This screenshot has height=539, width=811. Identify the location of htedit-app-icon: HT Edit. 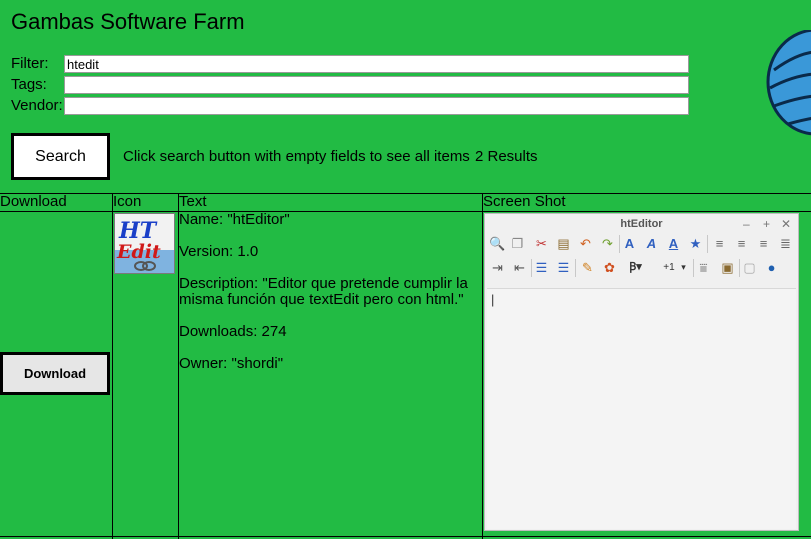
(144, 243).